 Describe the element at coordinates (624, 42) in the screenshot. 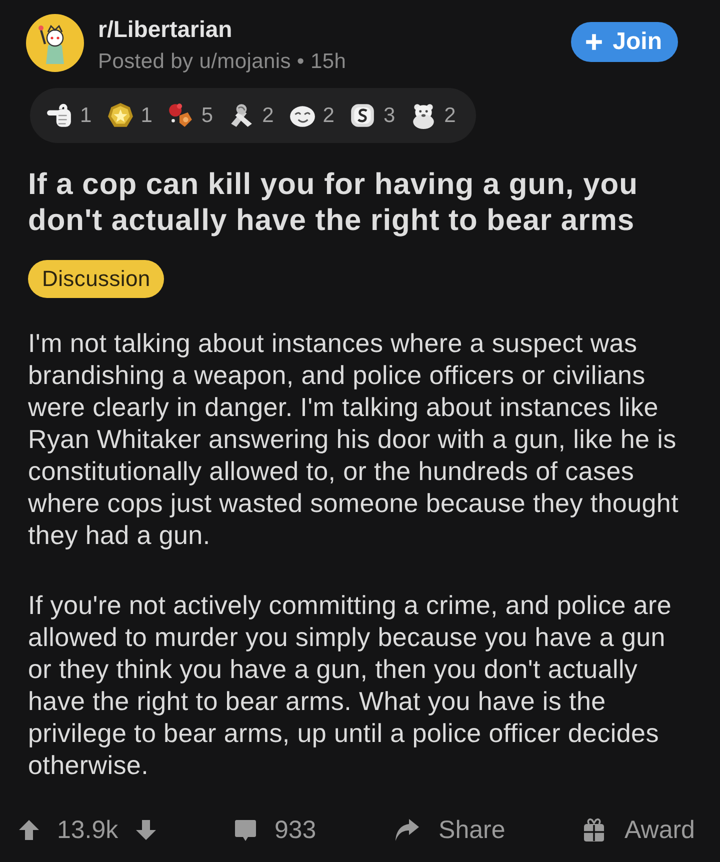

I see `join-button: Join` at that location.